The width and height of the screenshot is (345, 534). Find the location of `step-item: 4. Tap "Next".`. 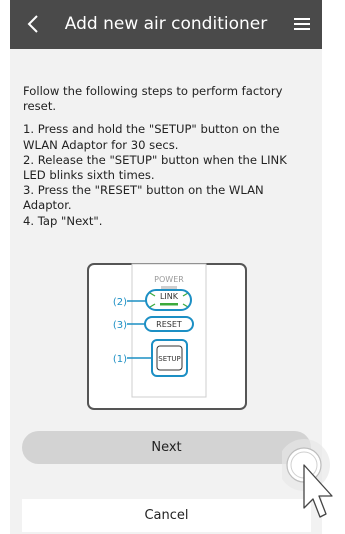

step-item: 4. Tap "Next". is located at coordinates (63, 220).